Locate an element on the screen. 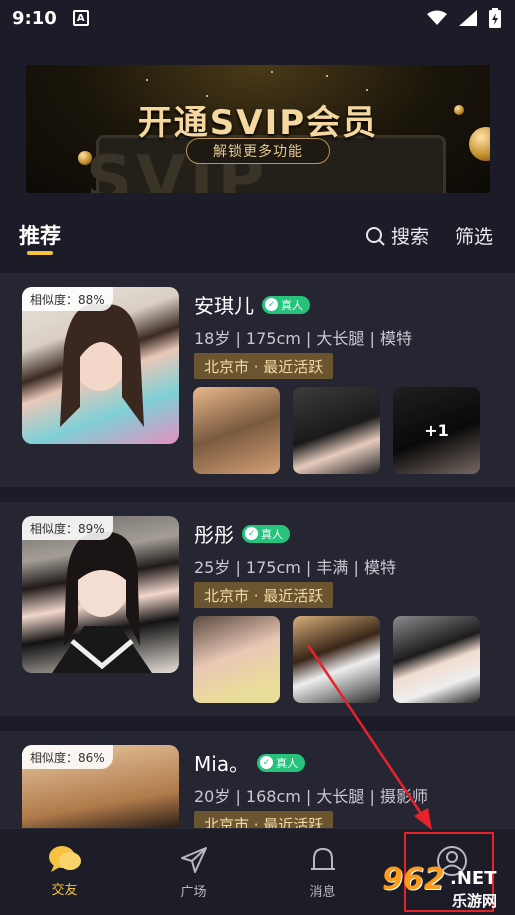 The width and height of the screenshot is (515, 915). wifi-icon is located at coordinates (437, 17).